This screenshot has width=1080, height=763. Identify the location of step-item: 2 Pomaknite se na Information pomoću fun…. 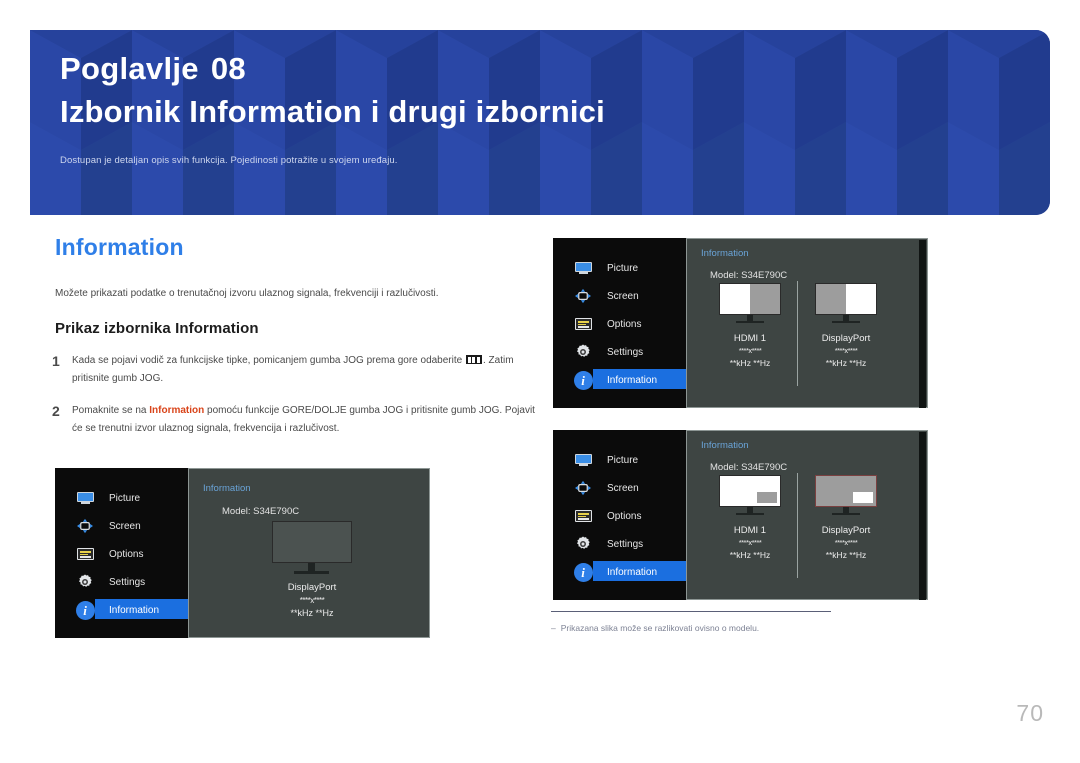
(297, 420).